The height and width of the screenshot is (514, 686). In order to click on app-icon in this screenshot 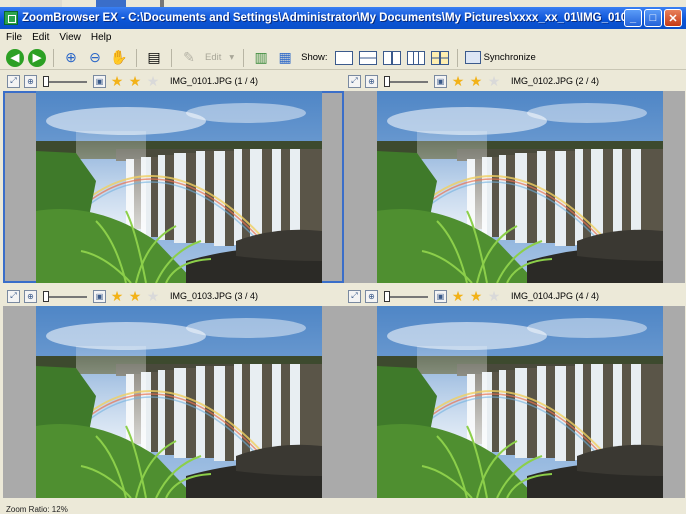, I will do `click(11, 18)`.